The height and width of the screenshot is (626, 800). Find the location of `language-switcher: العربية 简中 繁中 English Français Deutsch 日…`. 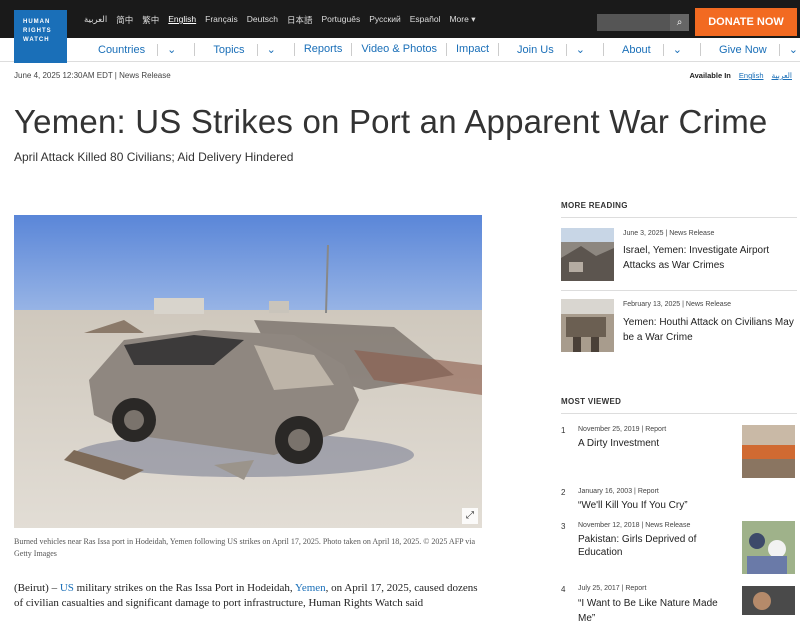

language-switcher: العربية 简中 繁中 English Français Deutsch 日… is located at coordinates (280, 20).